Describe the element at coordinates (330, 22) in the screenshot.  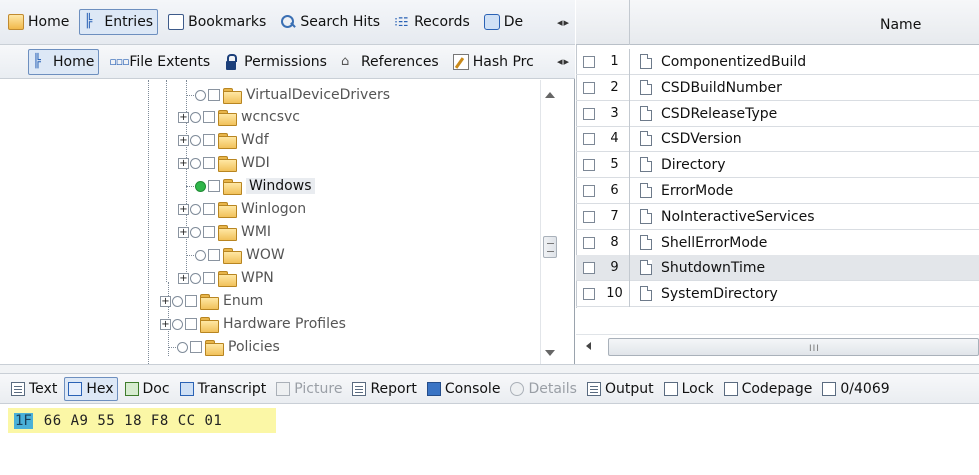
I see `tab-search-hits: Search Hits` at that location.